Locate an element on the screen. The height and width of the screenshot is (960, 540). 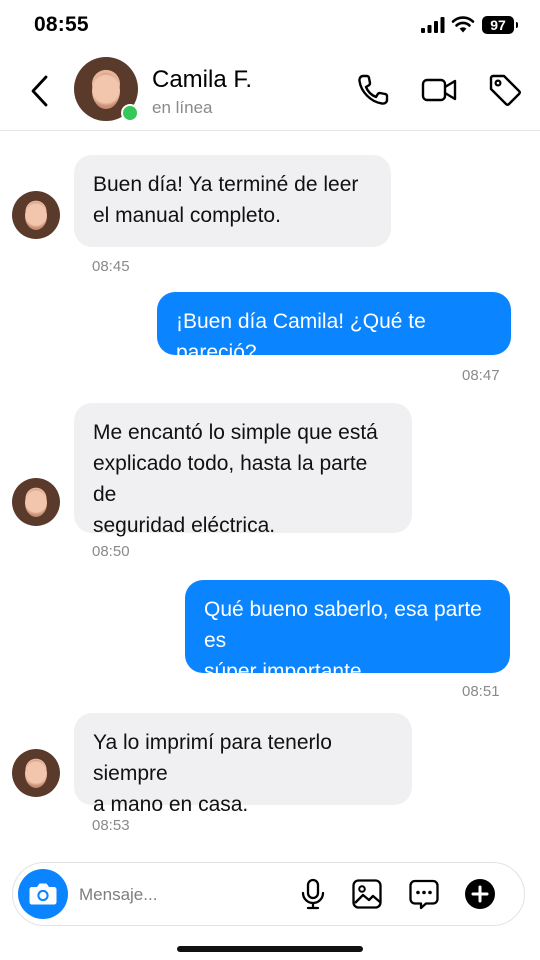
message-line: Ya lo imprimí para tenerlo siempre is located at coordinates (212, 758).